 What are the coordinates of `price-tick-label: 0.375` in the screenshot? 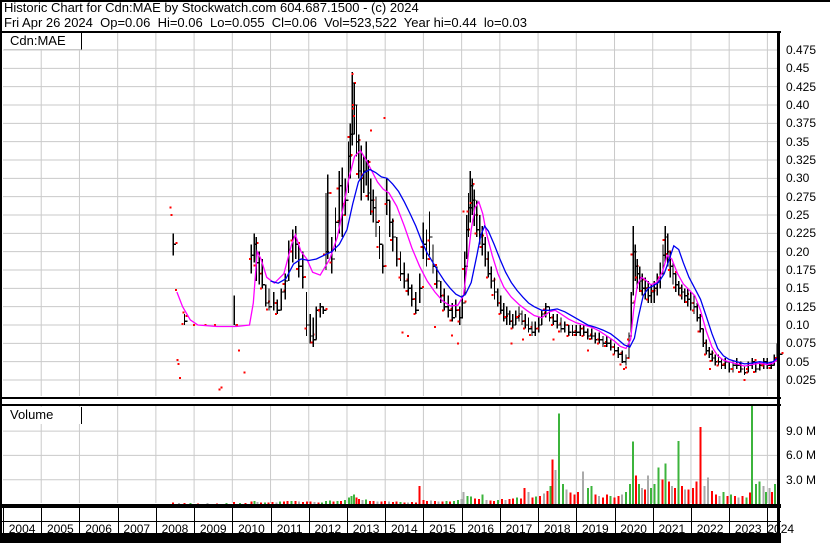 It's located at (801, 123).